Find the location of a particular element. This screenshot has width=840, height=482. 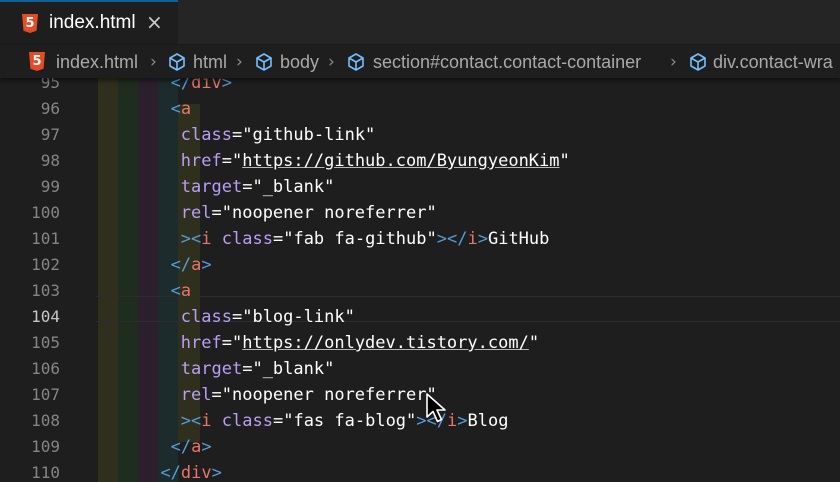

line-number: 109 is located at coordinates (45, 446).